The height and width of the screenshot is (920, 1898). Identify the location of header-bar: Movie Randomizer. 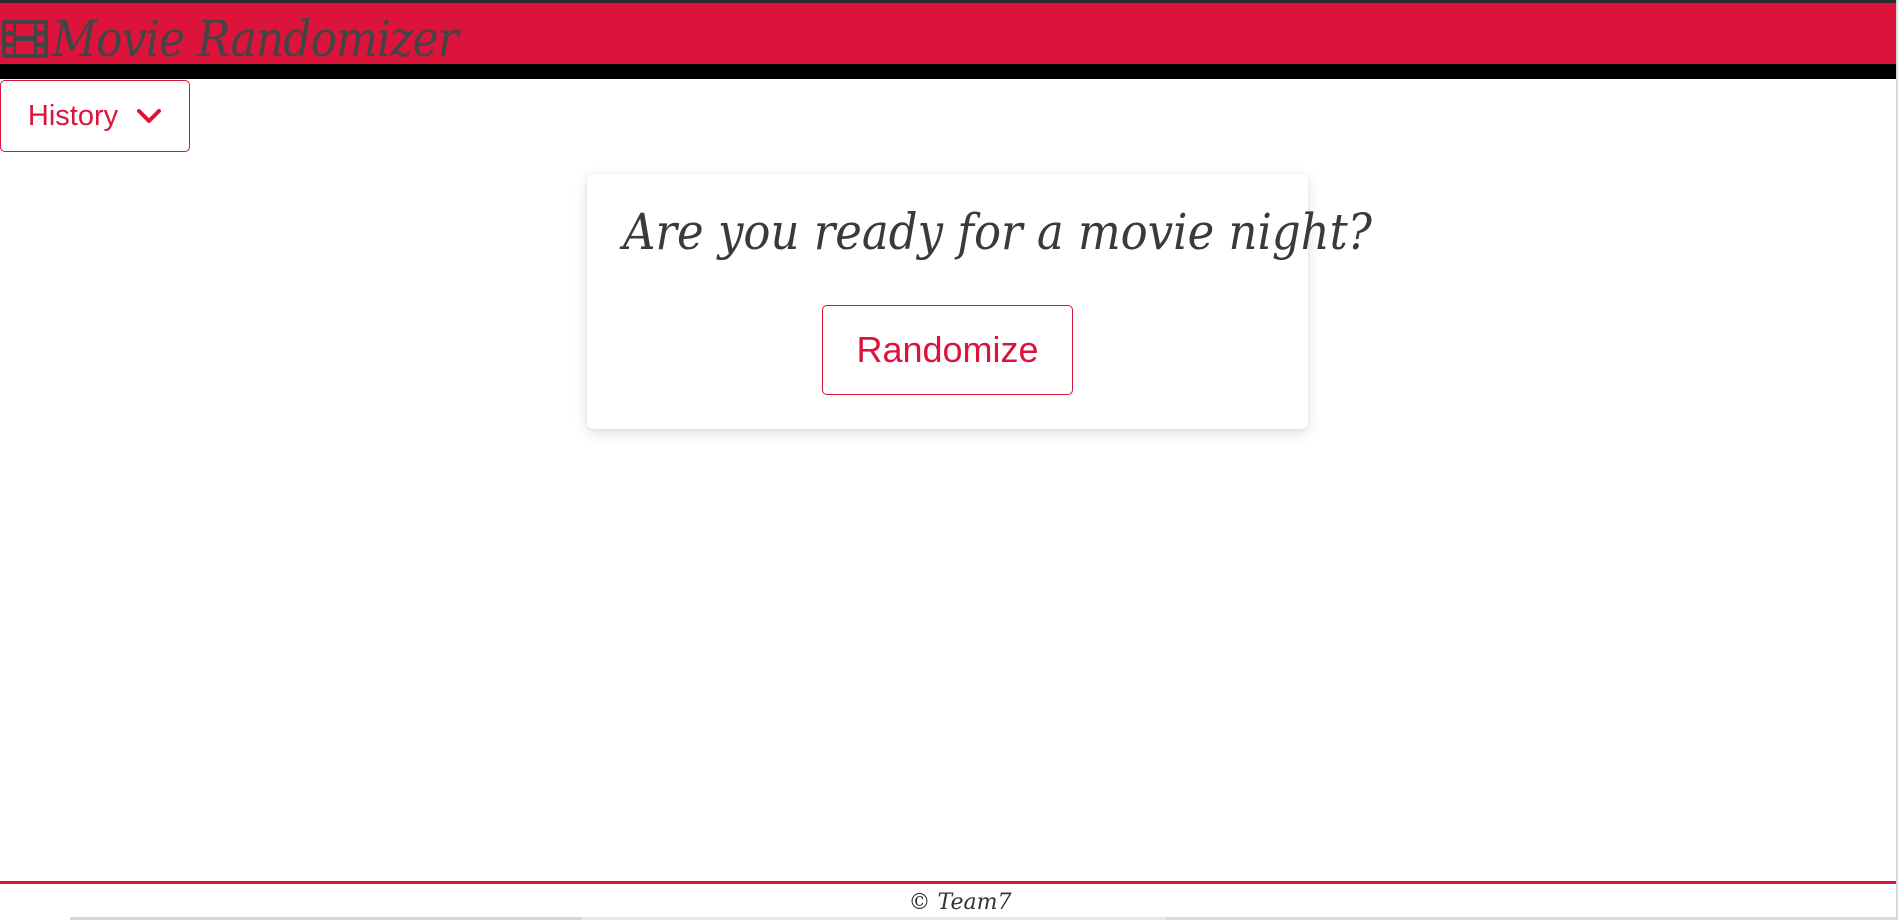
(948, 33).